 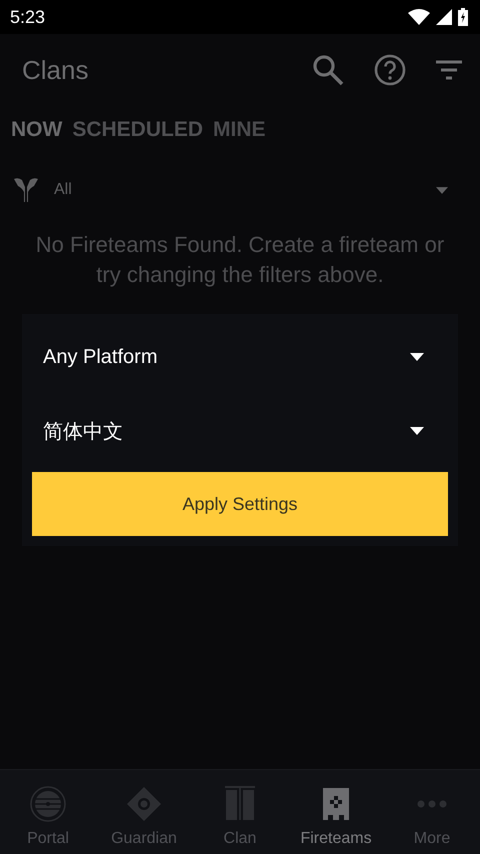 What do you see at coordinates (48, 804) in the screenshot?
I see `globe-icon` at bounding box center [48, 804].